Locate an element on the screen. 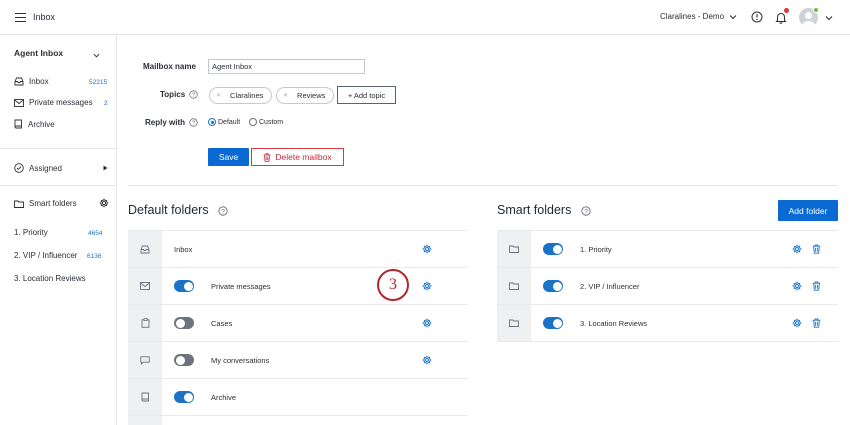  topic-chip-label: Reviews is located at coordinates (311, 95).